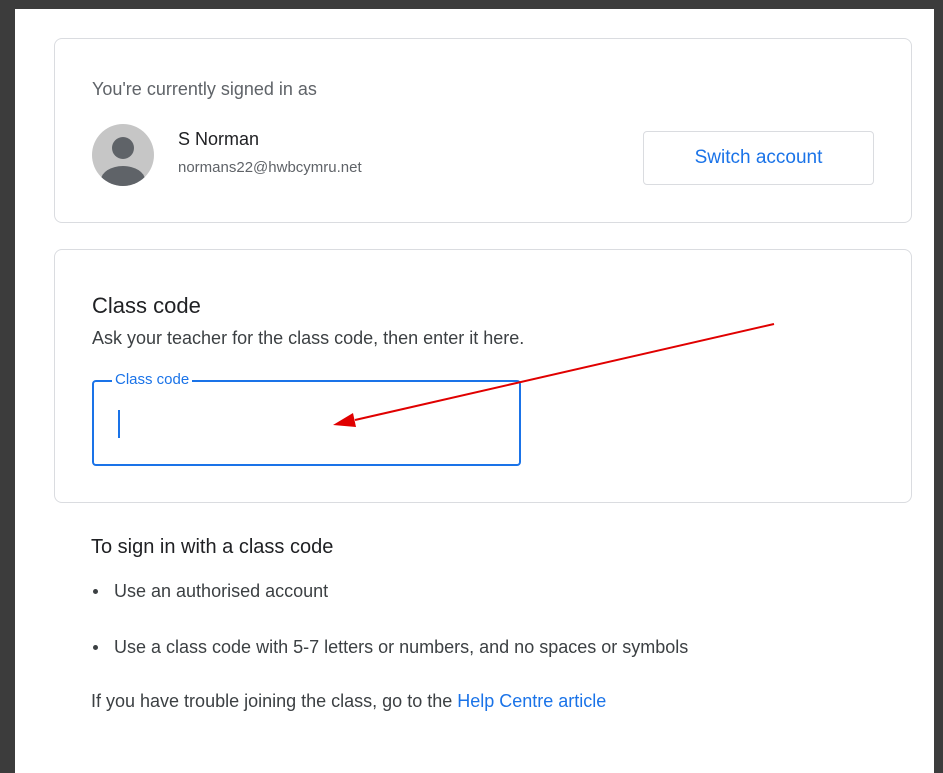 Image resolution: width=943 pixels, height=773 pixels. I want to click on class-code-title: Class code, so click(146, 305).